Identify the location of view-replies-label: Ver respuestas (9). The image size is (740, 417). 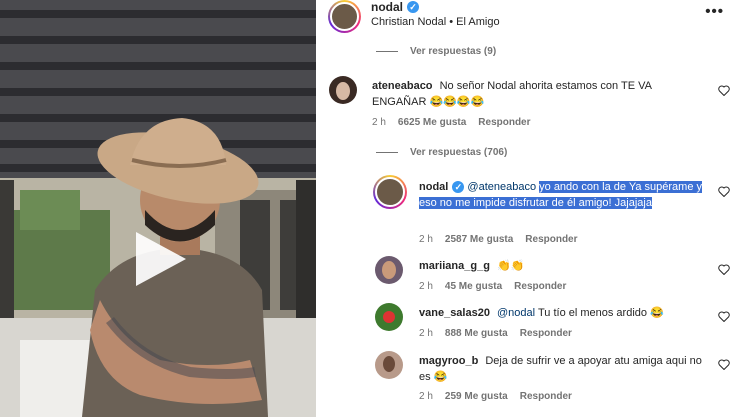
(453, 51).